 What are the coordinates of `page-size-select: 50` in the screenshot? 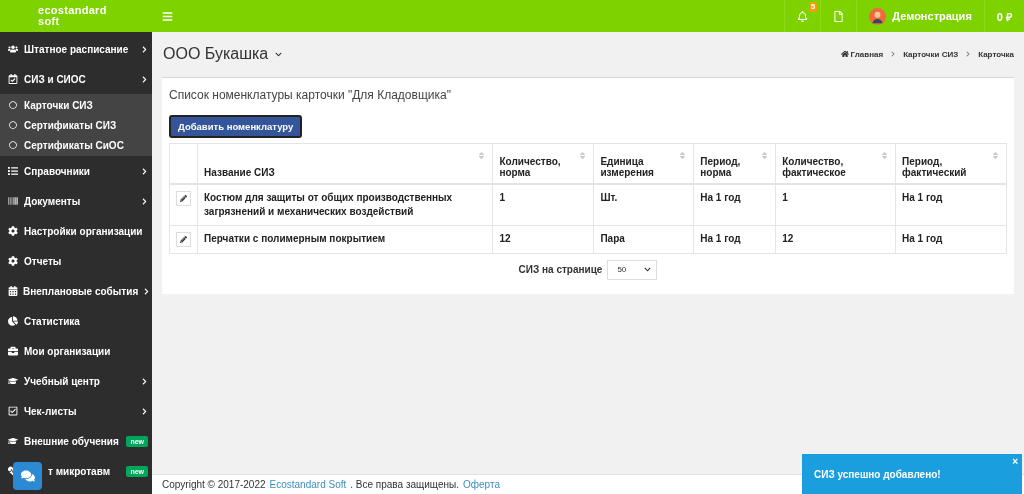 It's located at (632, 269).